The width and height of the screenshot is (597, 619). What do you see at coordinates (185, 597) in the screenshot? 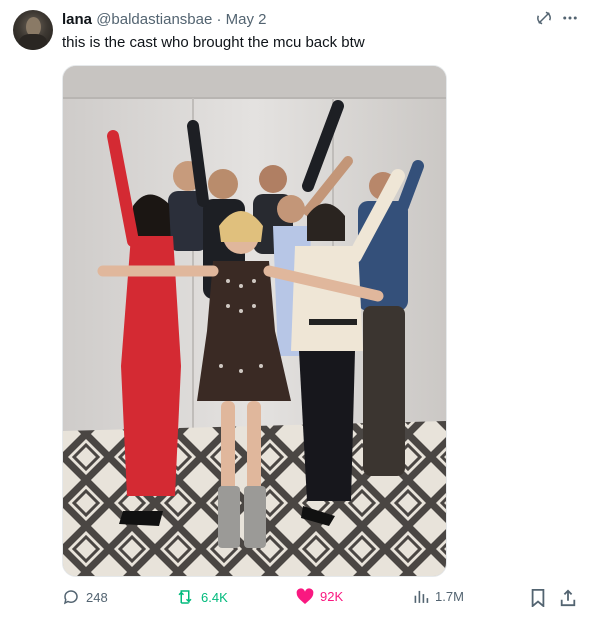
I see `retweet-icon` at bounding box center [185, 597].